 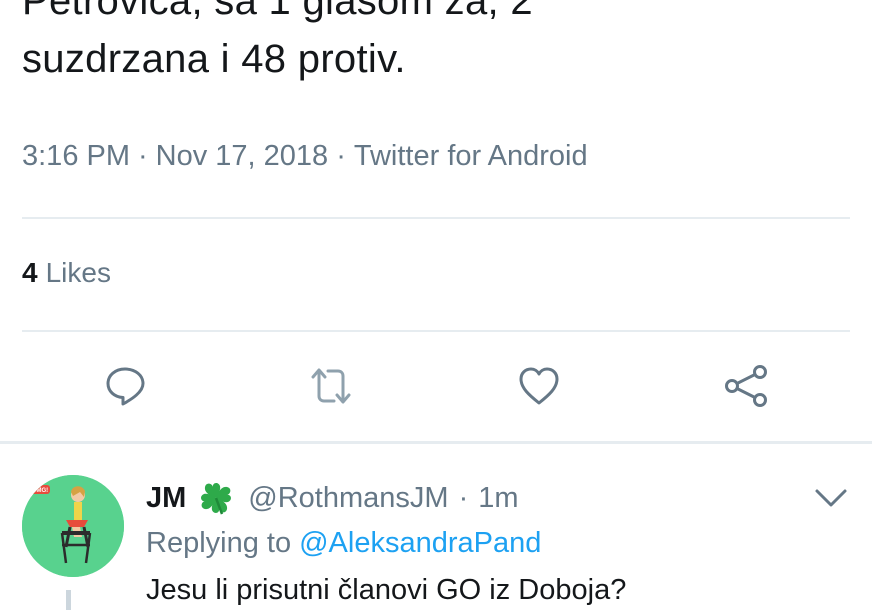 I want to click on avatar-illustration: OMG!, so click(x=73, y=526).